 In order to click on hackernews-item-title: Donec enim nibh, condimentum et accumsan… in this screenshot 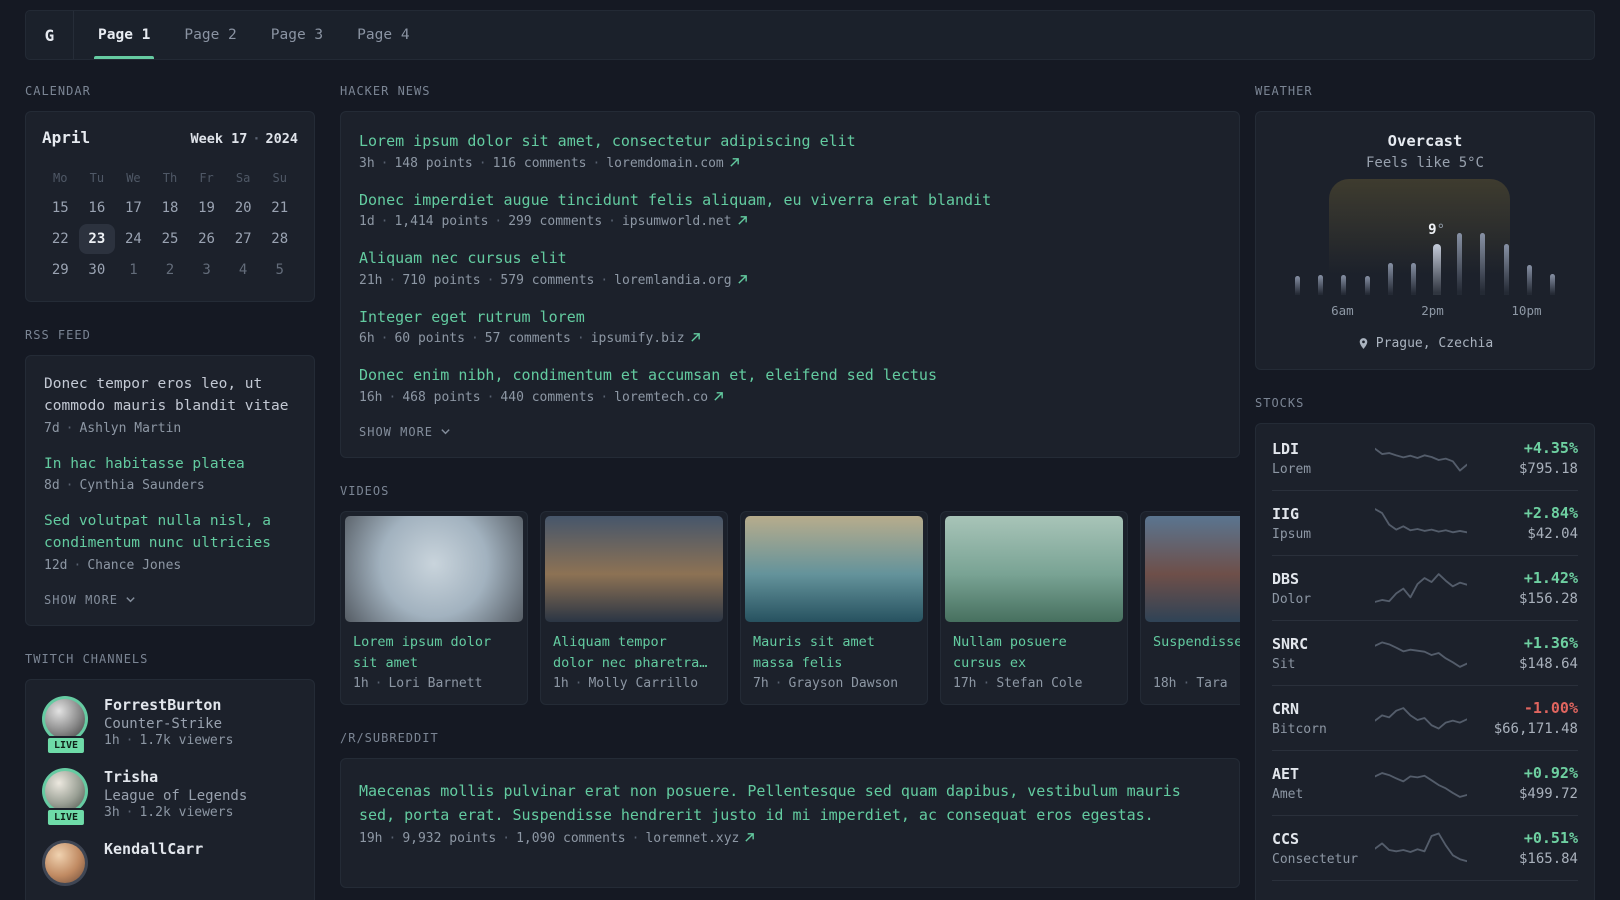, I will do `click(790, 375)`.